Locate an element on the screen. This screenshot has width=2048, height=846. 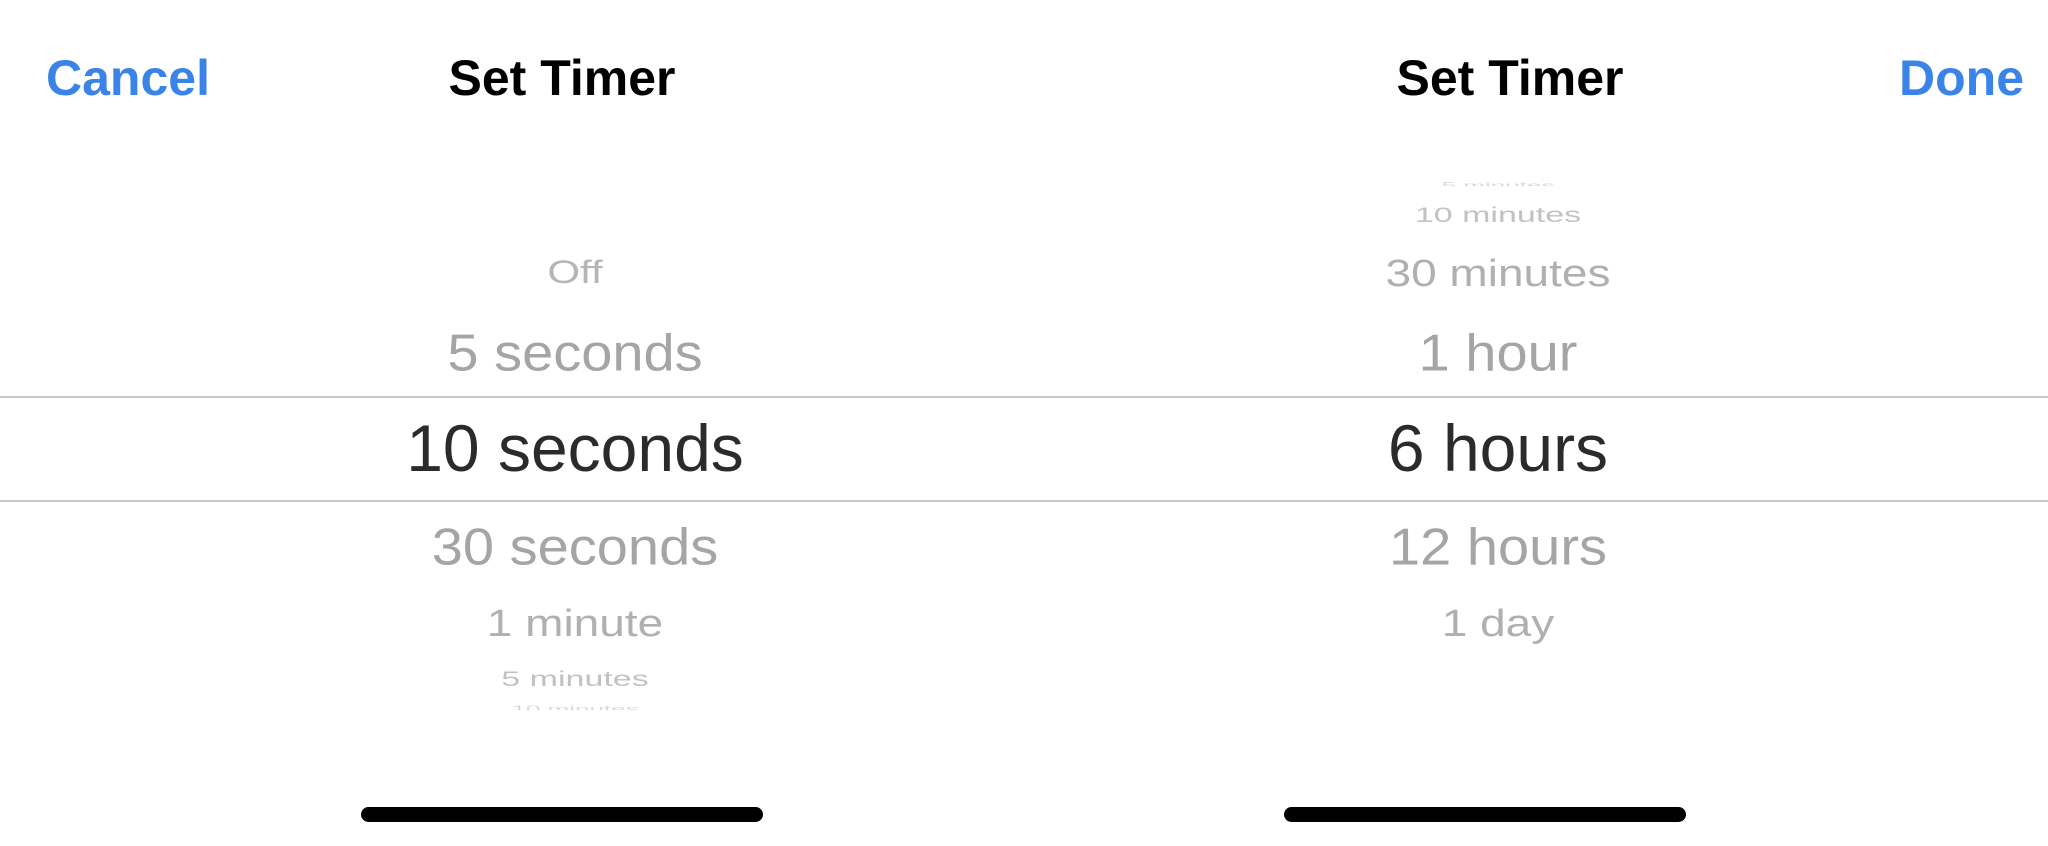
picker-option-30-minutes: 30 minutes is located at coordinates (1498, 273).